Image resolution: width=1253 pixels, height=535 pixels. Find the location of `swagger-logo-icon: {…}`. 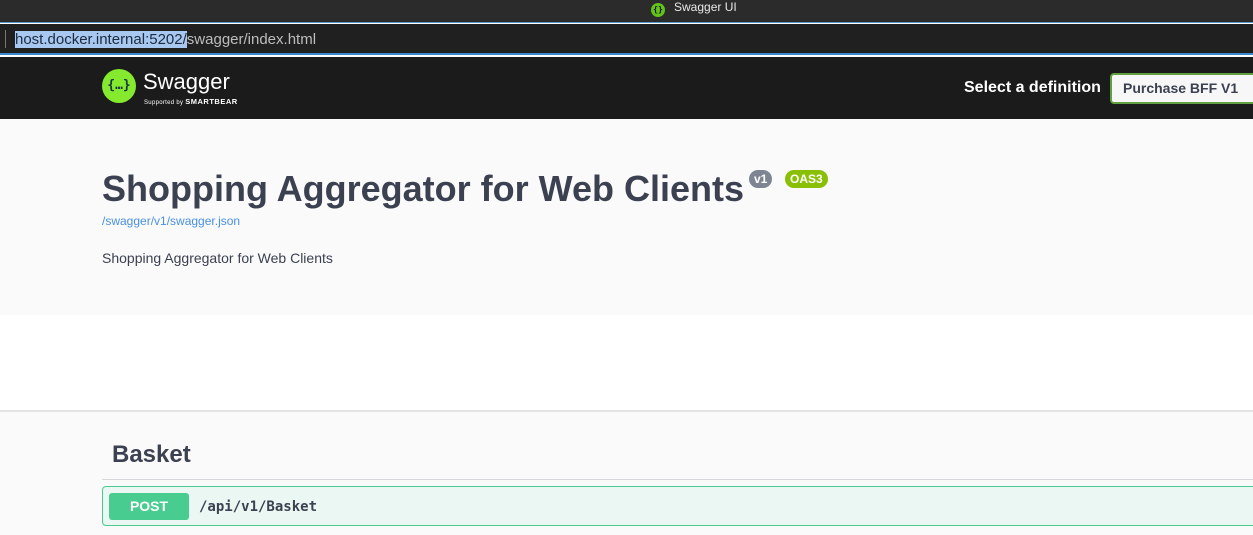

swagger-logo-icon: {…} is located at coordinates (119, 86).